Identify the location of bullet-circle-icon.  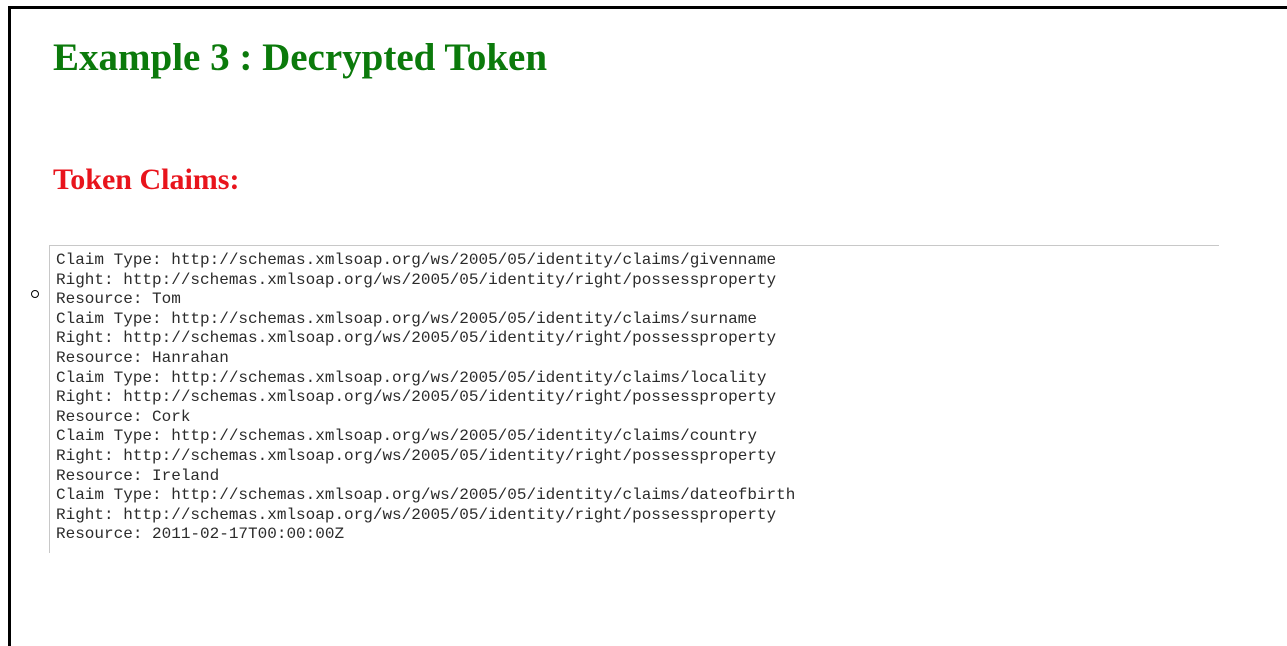
(35, 294).